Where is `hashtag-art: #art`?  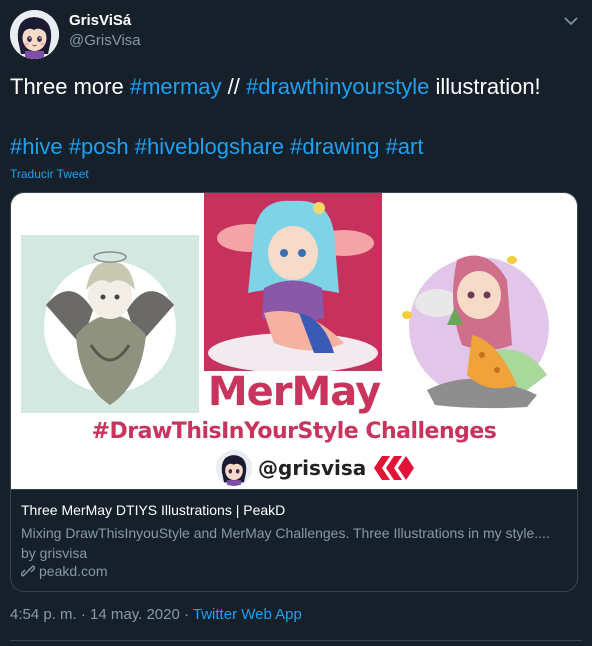
hashtag-art: #art is located at coordinates (405, 146).